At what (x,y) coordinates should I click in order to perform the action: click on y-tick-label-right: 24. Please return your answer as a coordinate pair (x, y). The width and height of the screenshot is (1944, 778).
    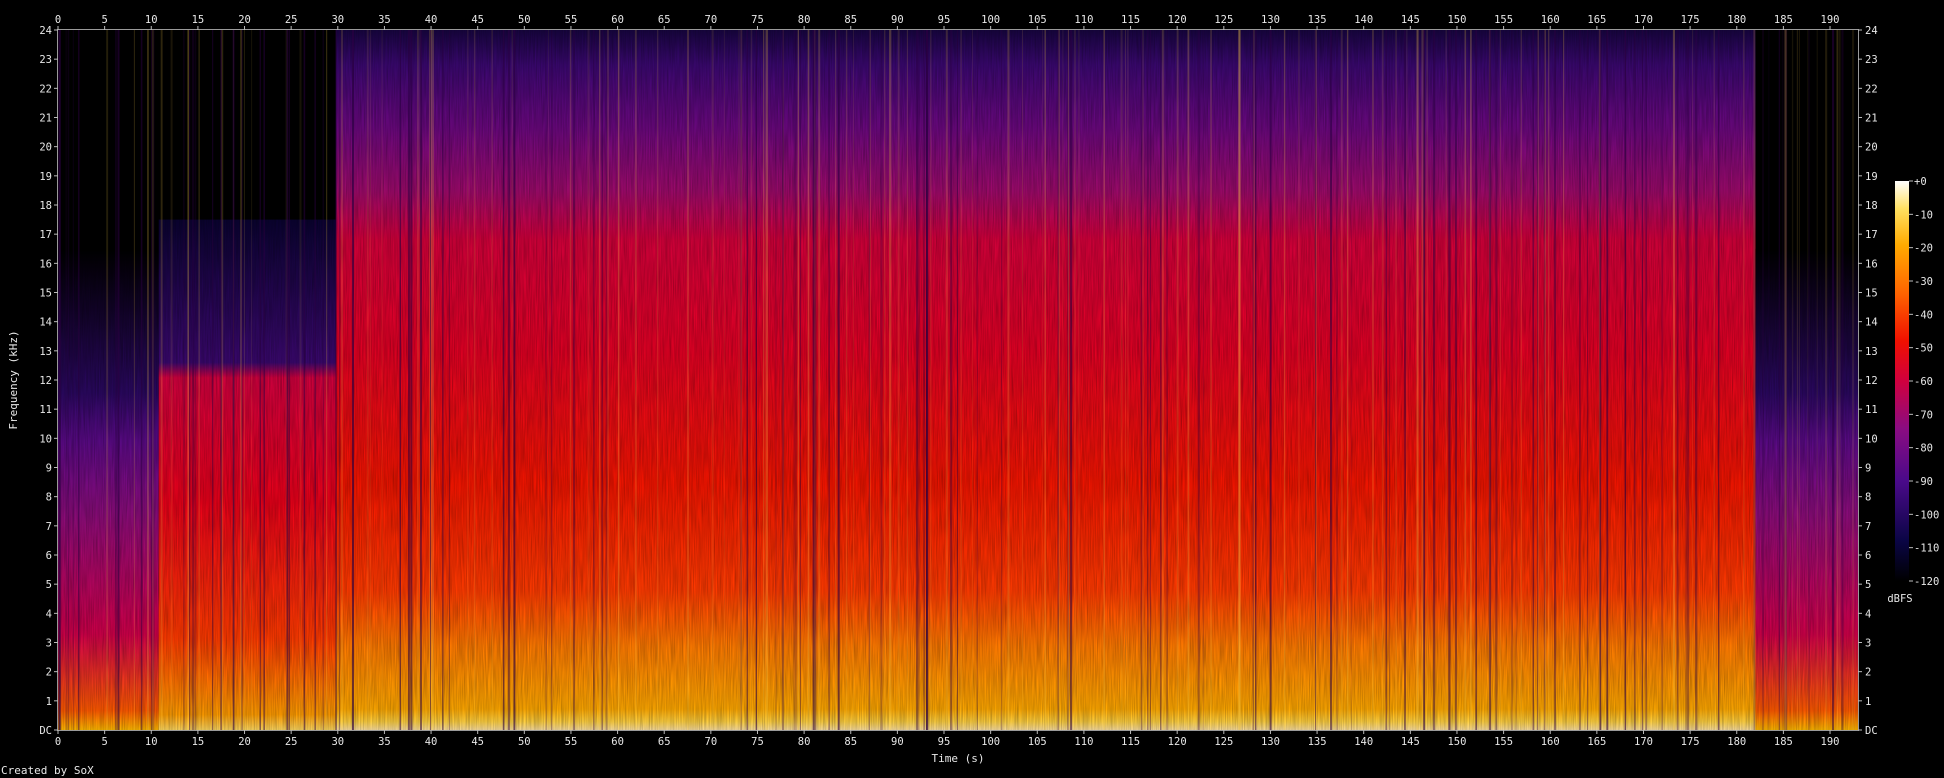
    Looking at the image, I should click on (1871, 31).